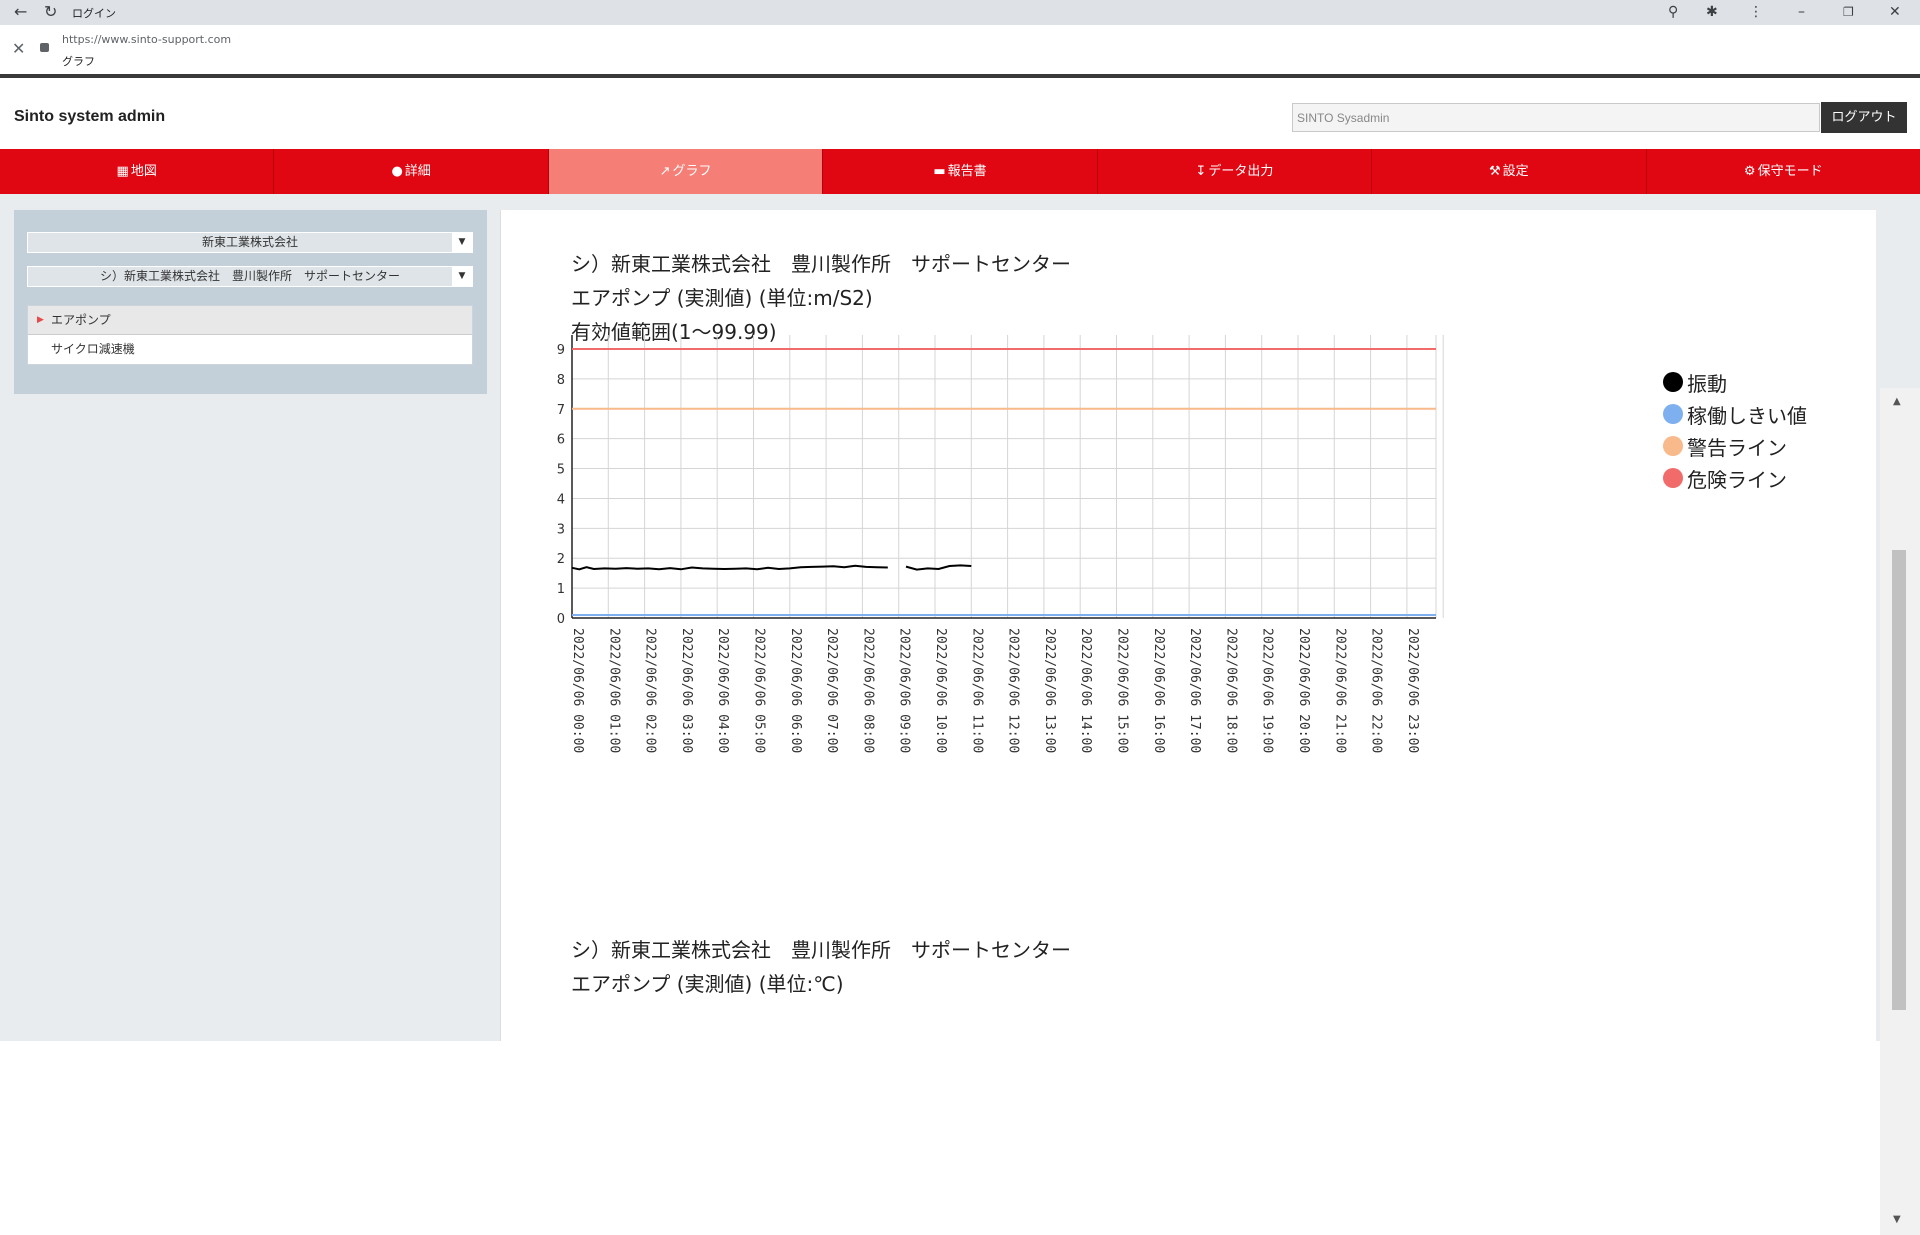  I want to click on x-tick-label: 2022/06/06 01:00, so click(613, 690).